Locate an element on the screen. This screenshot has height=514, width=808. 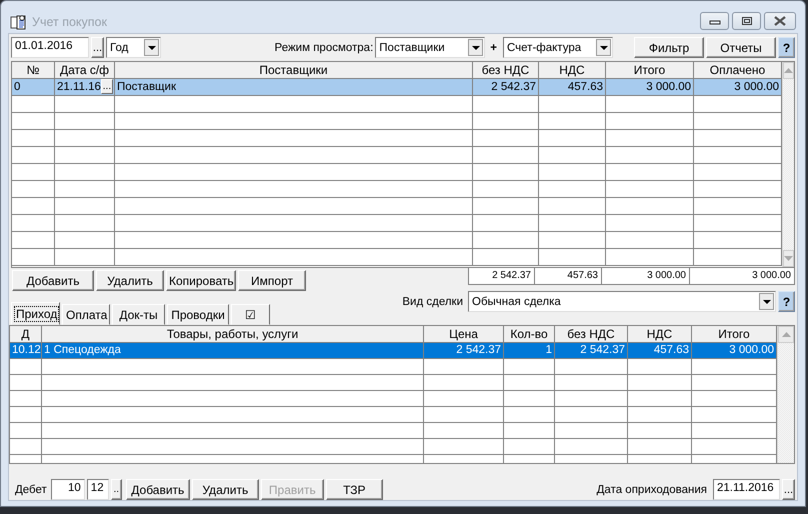
table-cell-text: 21.11.16 is located at coordinates (79, 87).